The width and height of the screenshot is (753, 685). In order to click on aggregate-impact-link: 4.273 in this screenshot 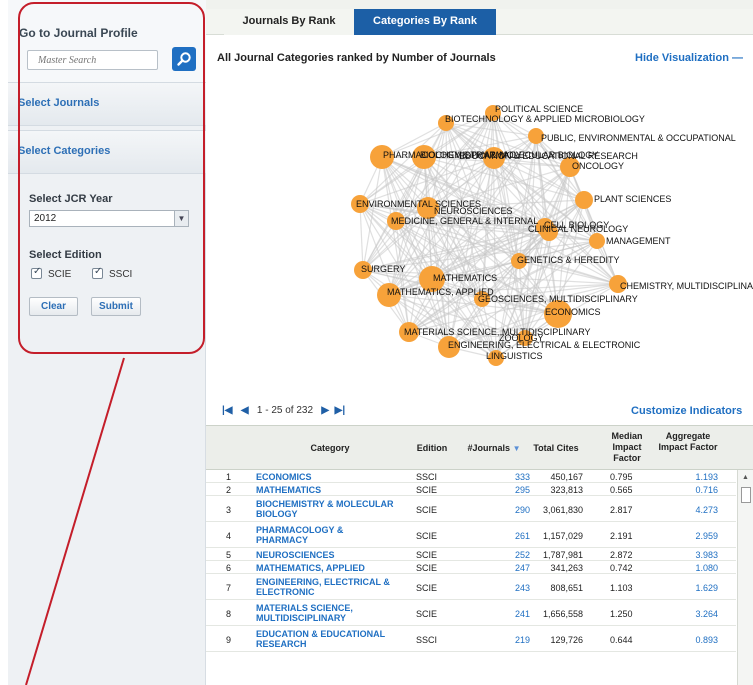, I will do `click(697, 510)`.